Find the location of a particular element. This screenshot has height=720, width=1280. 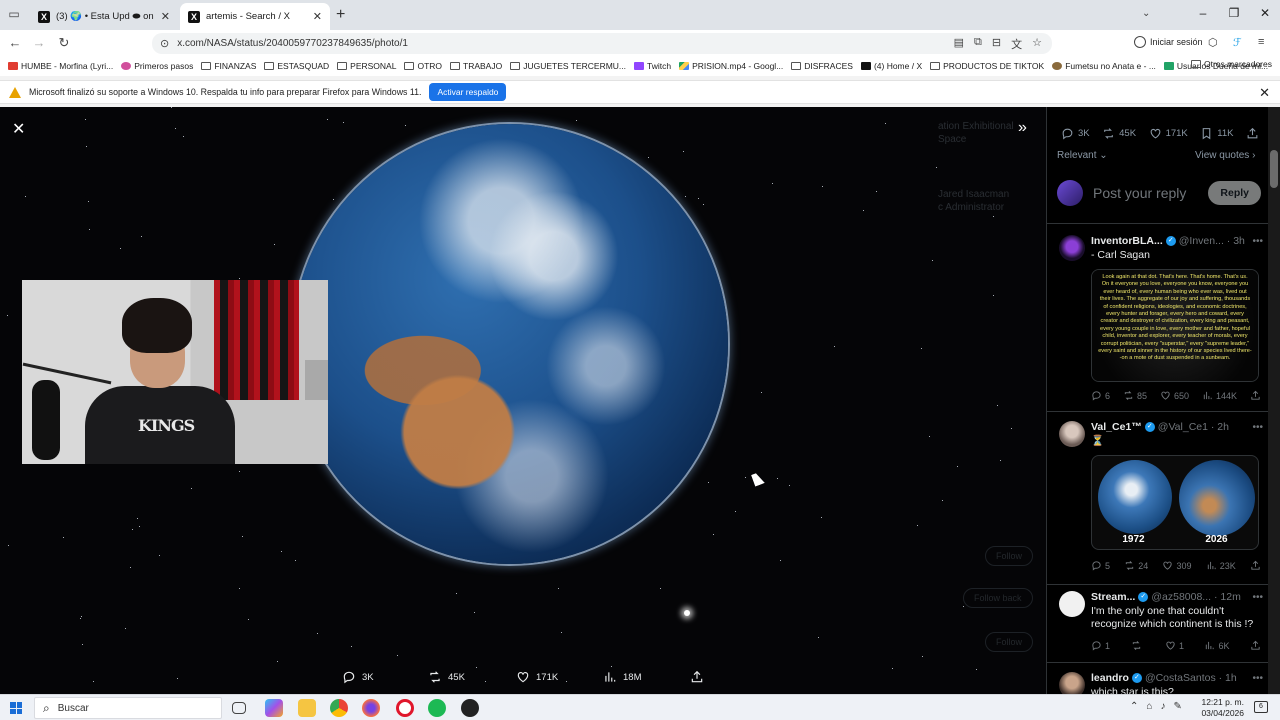

bookmark-item: (4) Home / X is located at coordinates (891, 66).